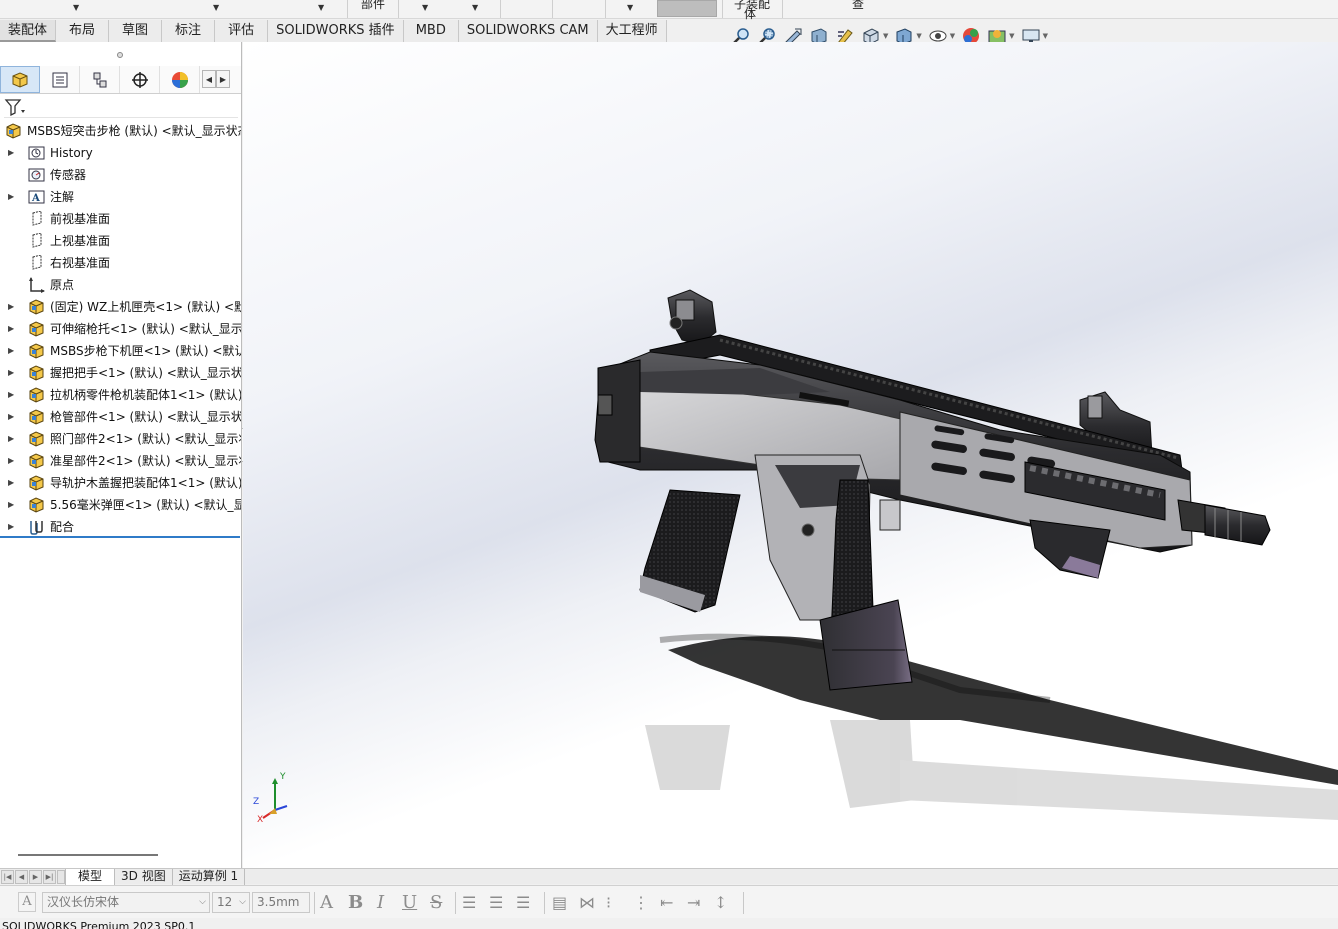 This screenshot has width=1338, height=929. Describe the element at coordinates (523, 902) in the screenshot. I see `align-right-icon: ☰` at that location.